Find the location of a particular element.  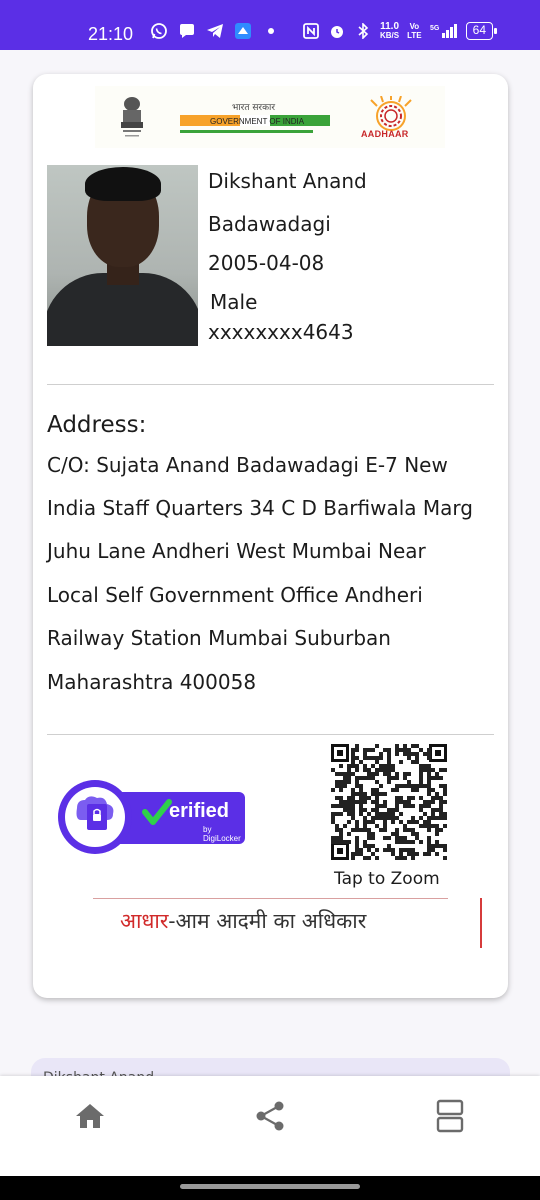

home-gesture-pill is located at coordinates (270, 1186).